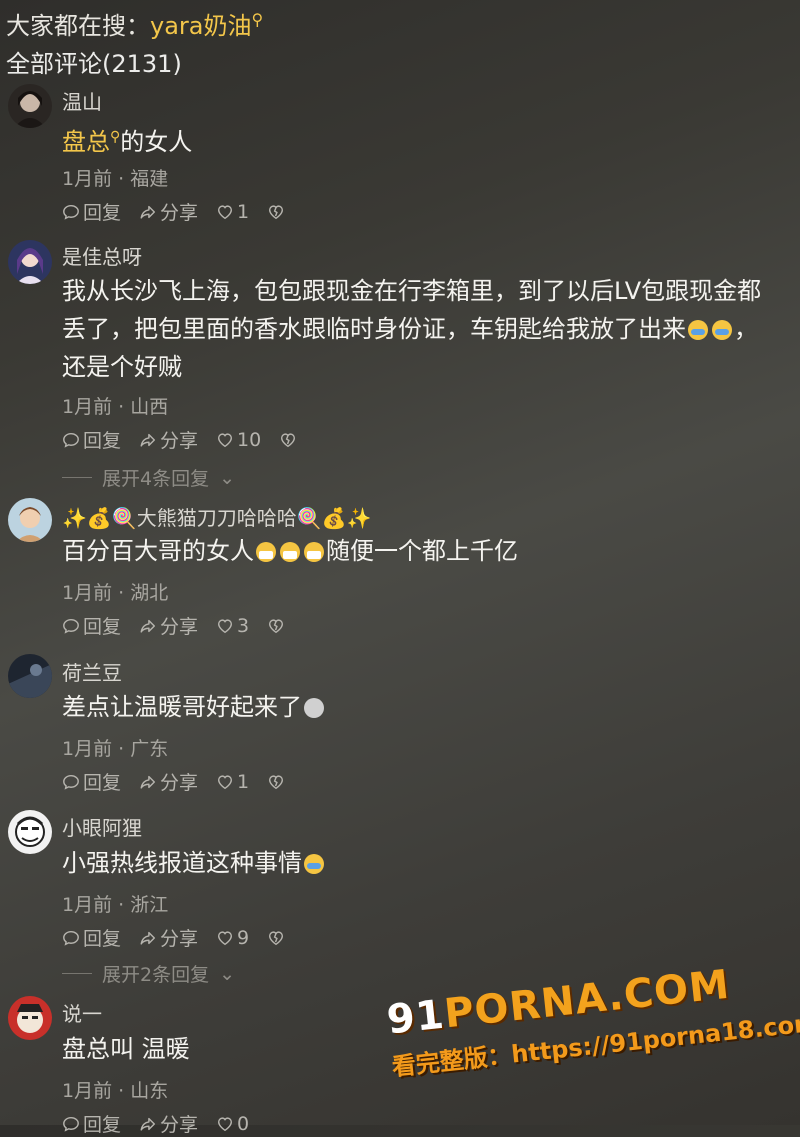 The width and height of the screenshot is (800, 1137). What do you see at coordinates (415, 1017) in the screenshot?
I see `watermark-logo-prefix: 91` at bounding box center [415, 1017].